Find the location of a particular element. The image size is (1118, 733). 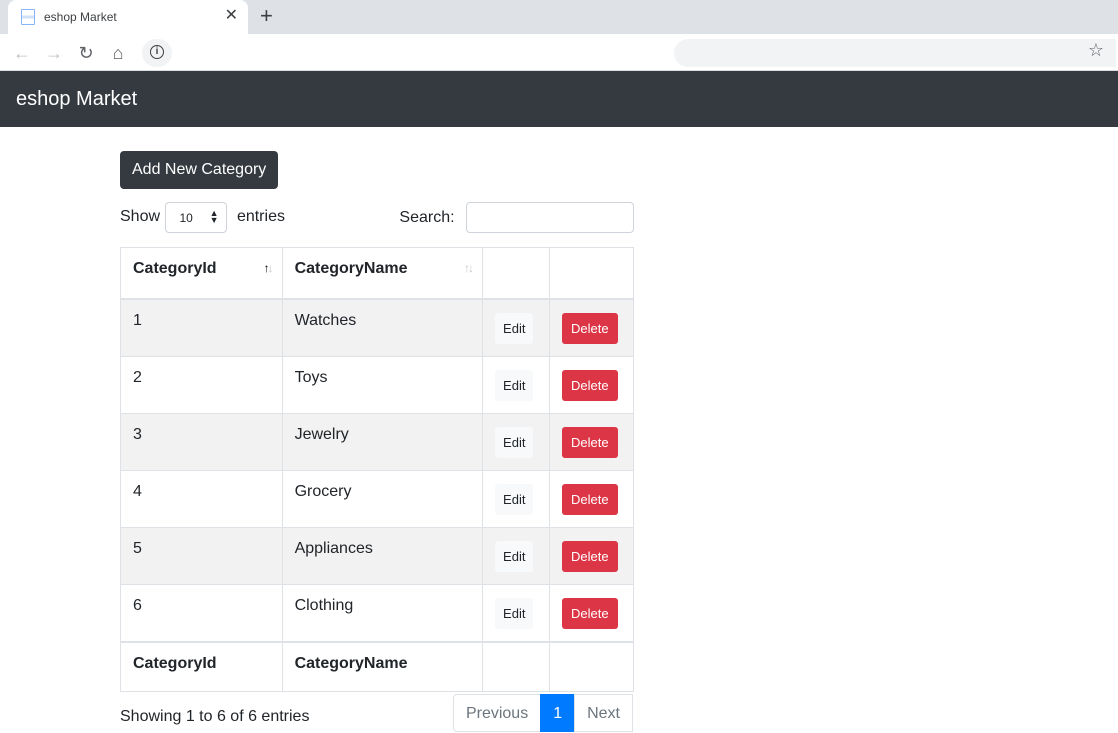

previous-page-button: Previous is located at coordinates (497, 713).